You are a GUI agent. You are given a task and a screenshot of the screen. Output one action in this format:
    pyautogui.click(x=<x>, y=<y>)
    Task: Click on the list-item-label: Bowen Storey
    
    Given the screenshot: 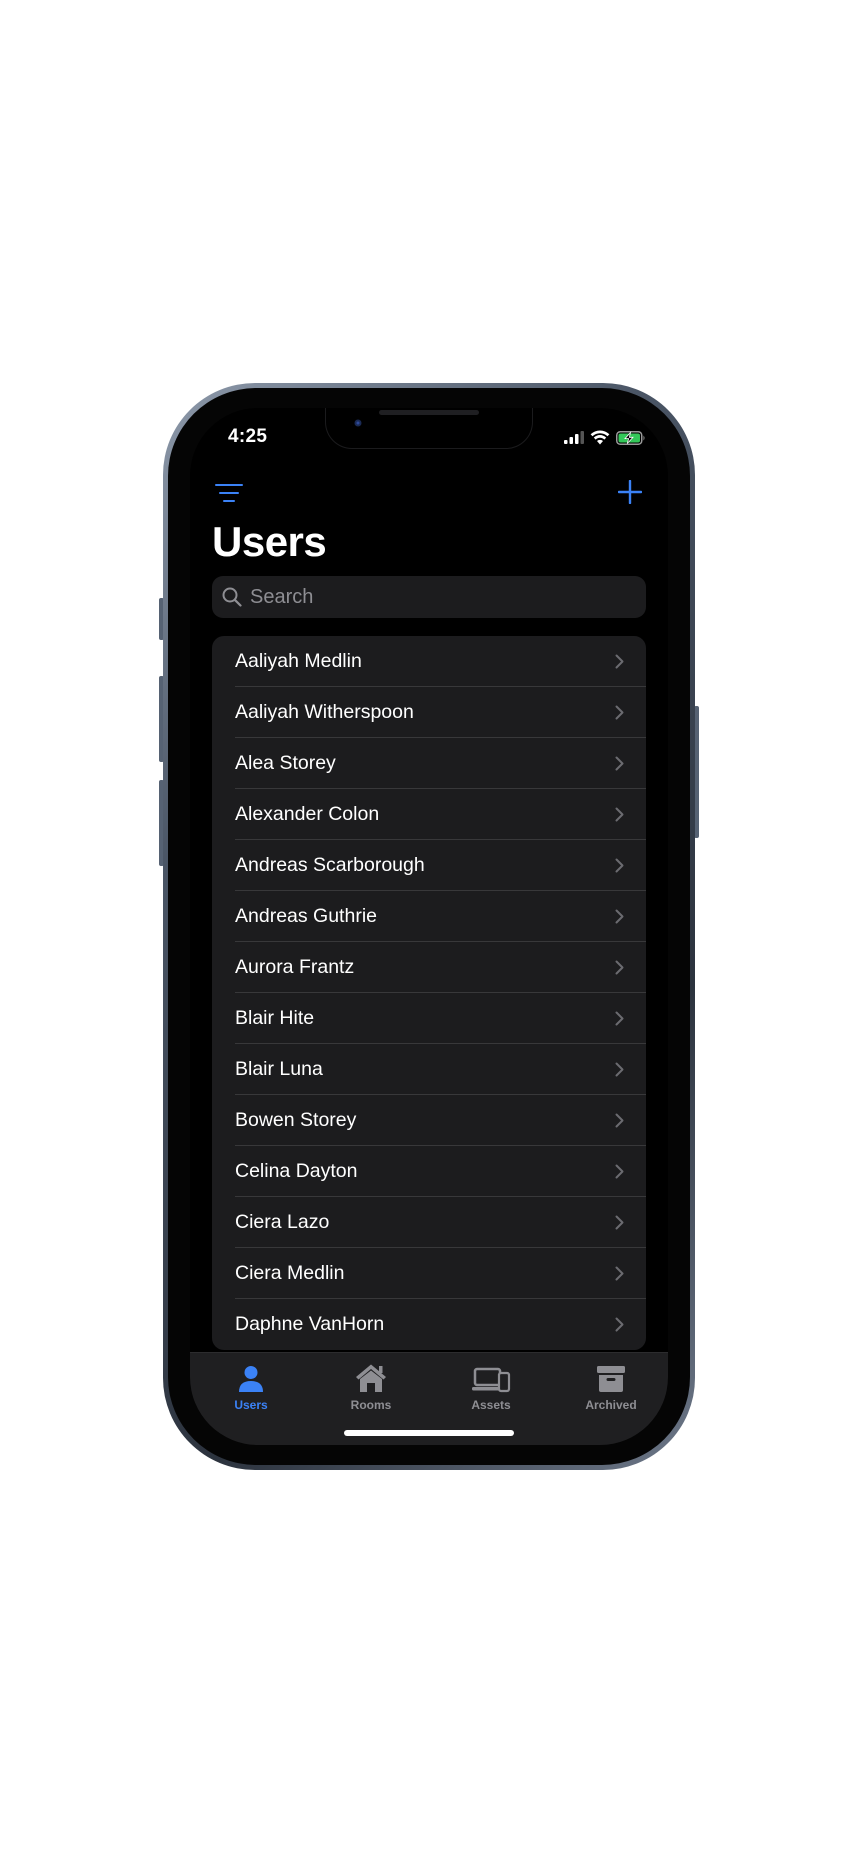 What is the action you would take?
    pyautogui.click(x=296, y=1120)
    